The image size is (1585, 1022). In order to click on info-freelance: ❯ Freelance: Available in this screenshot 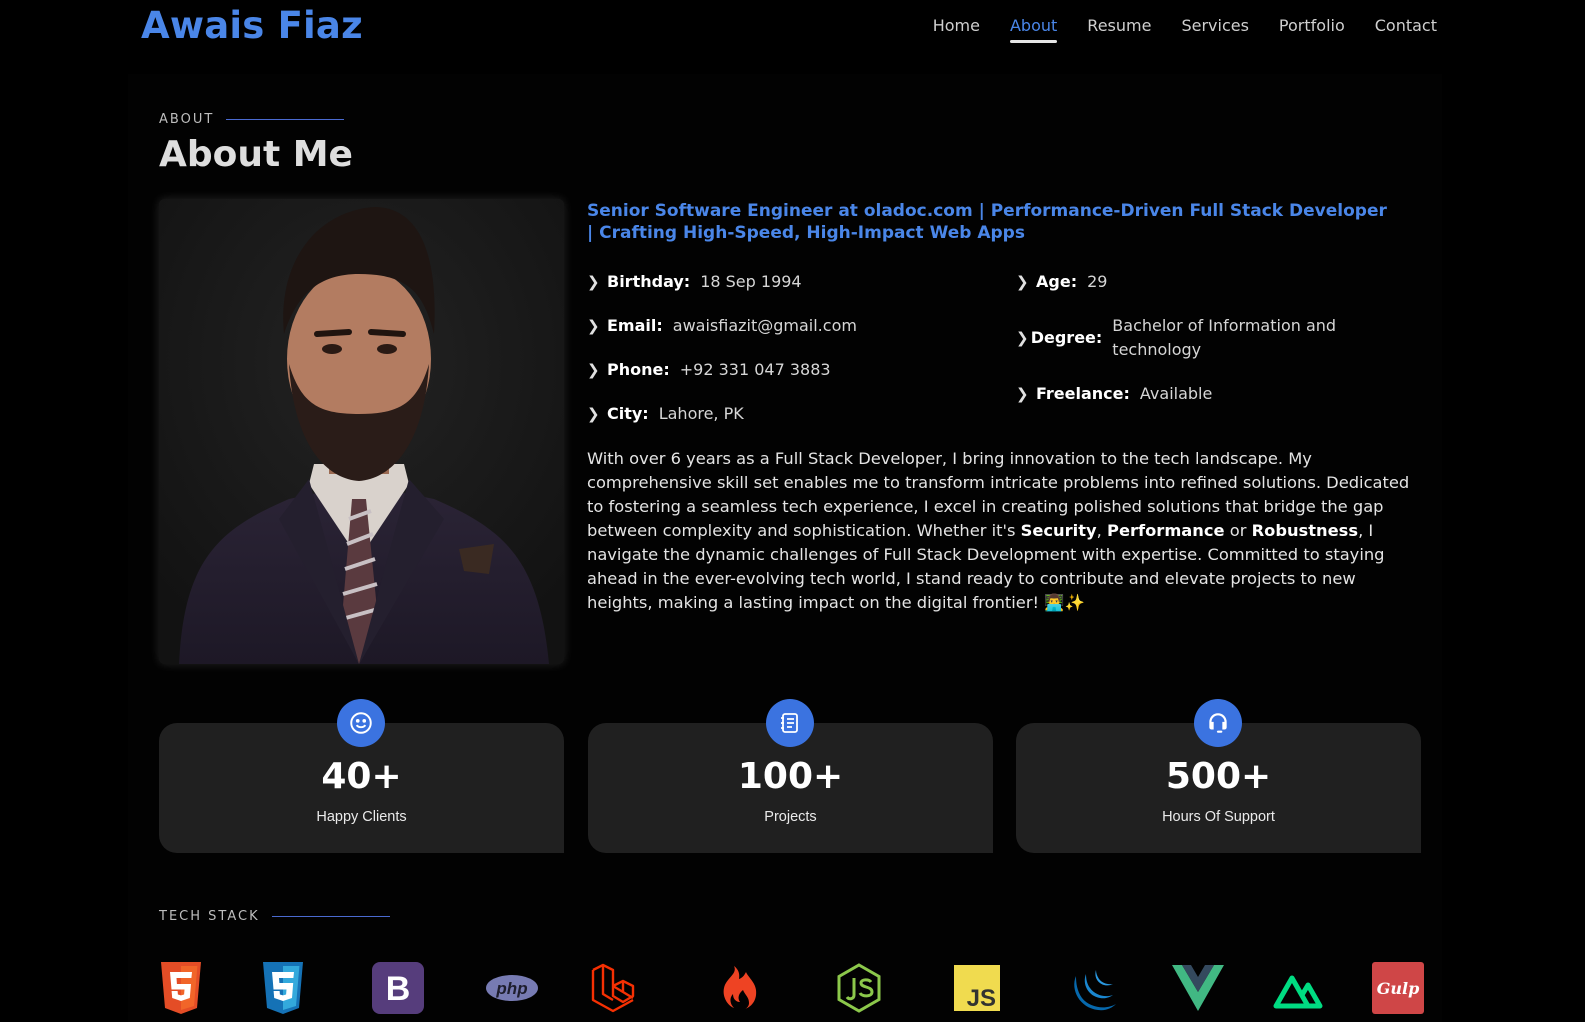, I will do `click(1114, 394)`.